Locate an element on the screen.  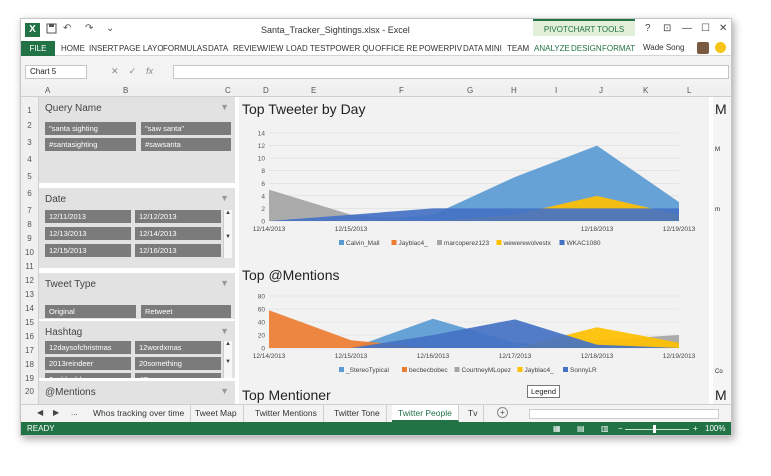
tab-data-mining: DATA MINI is located at coordinates (482, 48).